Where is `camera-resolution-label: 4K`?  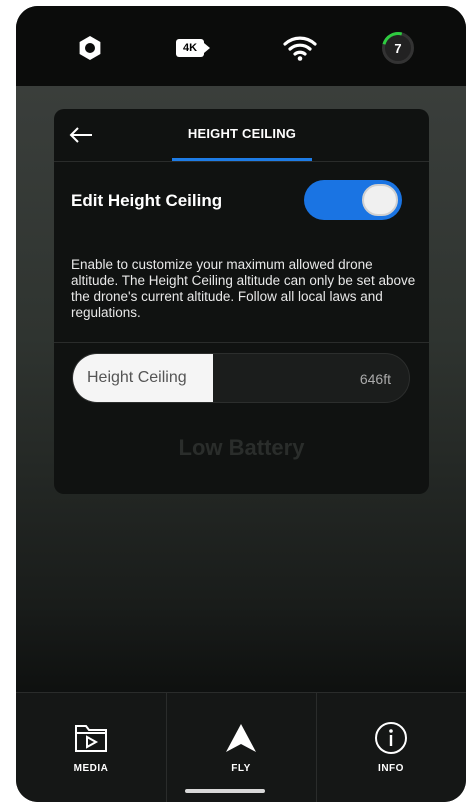
camera-resolution-label: 4K is located at coordinates (193, 48).